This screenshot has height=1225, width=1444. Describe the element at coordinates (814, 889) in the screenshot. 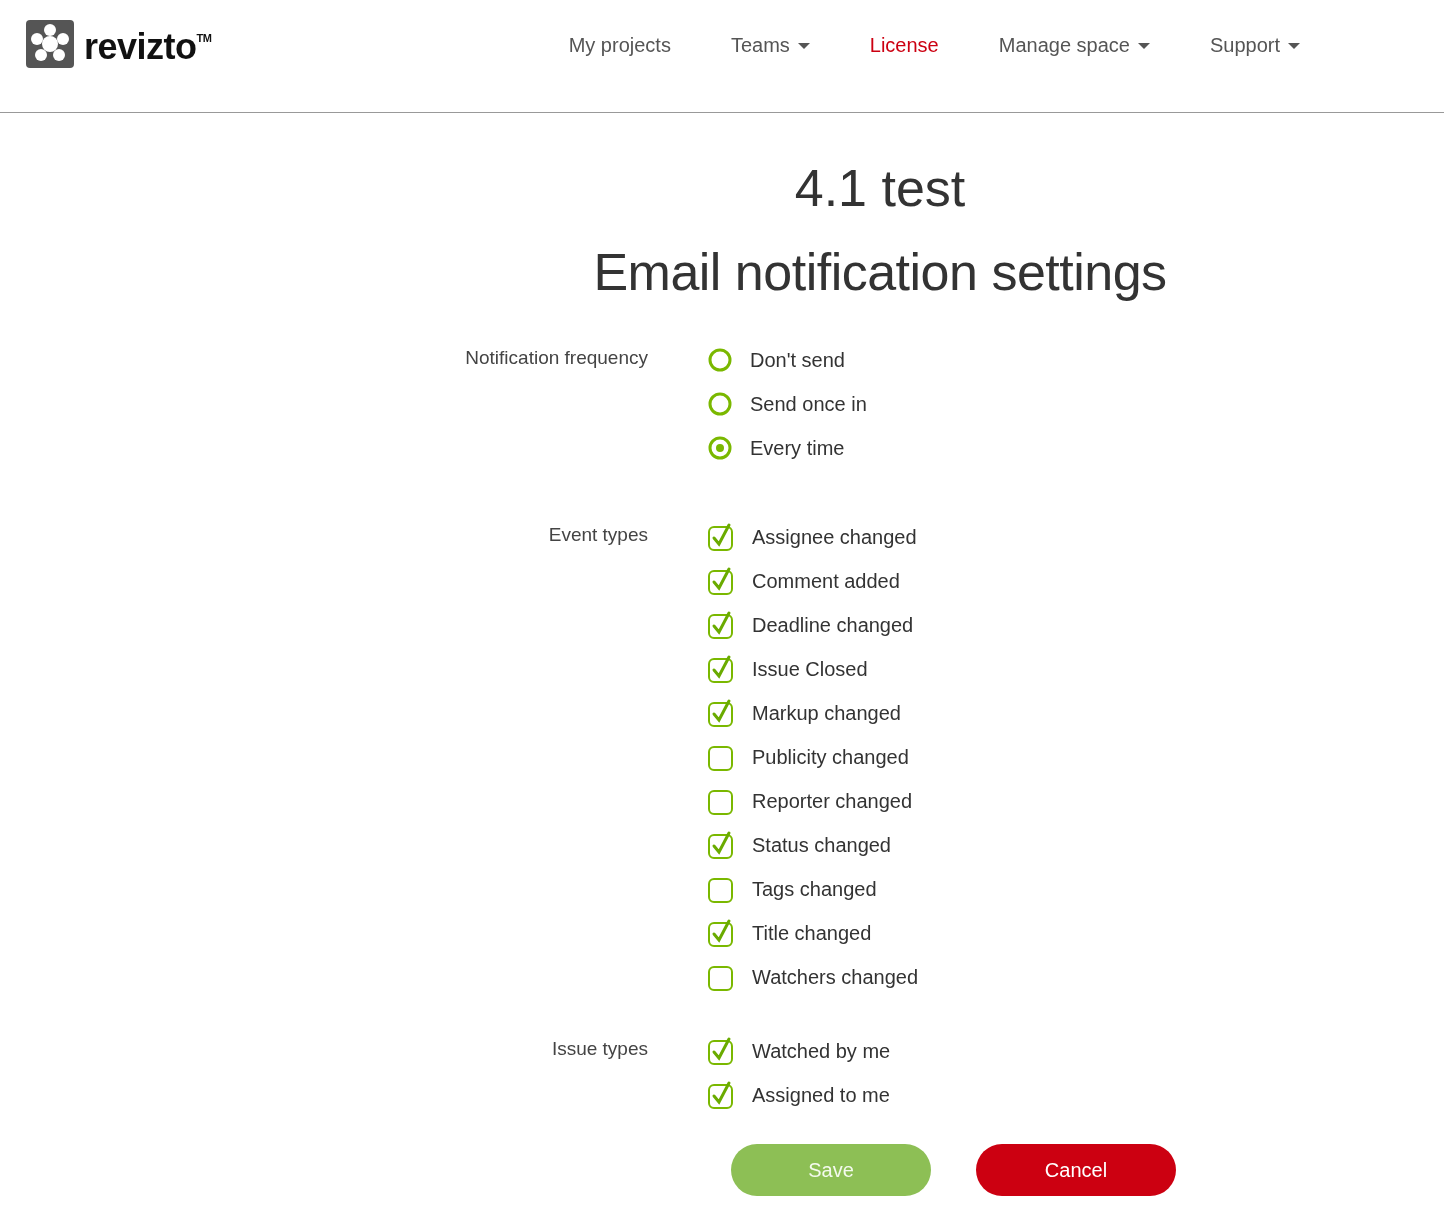

I see `option-label: Tags changed` at that location.